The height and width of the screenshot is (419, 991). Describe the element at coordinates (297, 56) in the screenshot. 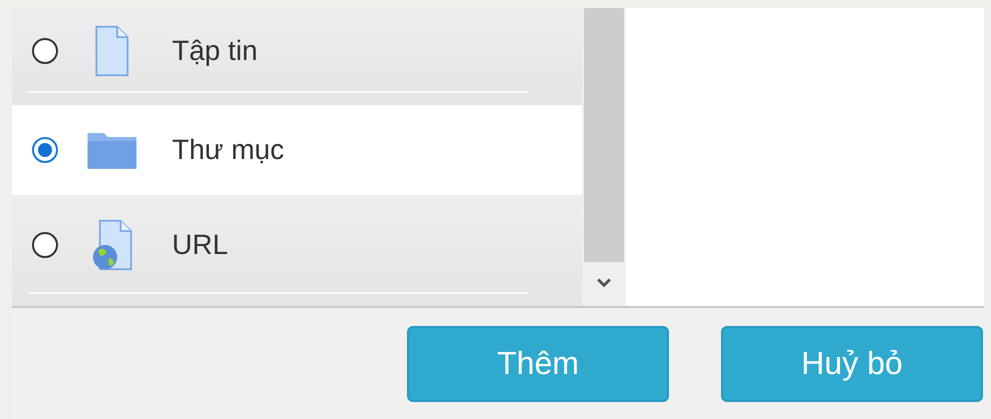

I see `option-row: Tập tin` at that location.